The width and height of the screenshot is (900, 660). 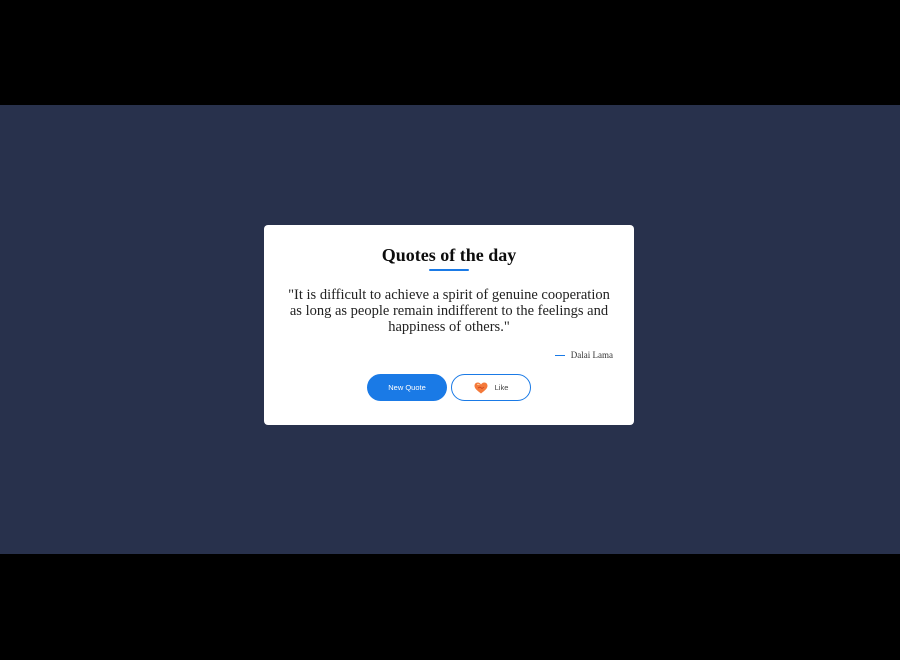 I want to click on new-quote-label: New Quote, so click(x=407, y=387).